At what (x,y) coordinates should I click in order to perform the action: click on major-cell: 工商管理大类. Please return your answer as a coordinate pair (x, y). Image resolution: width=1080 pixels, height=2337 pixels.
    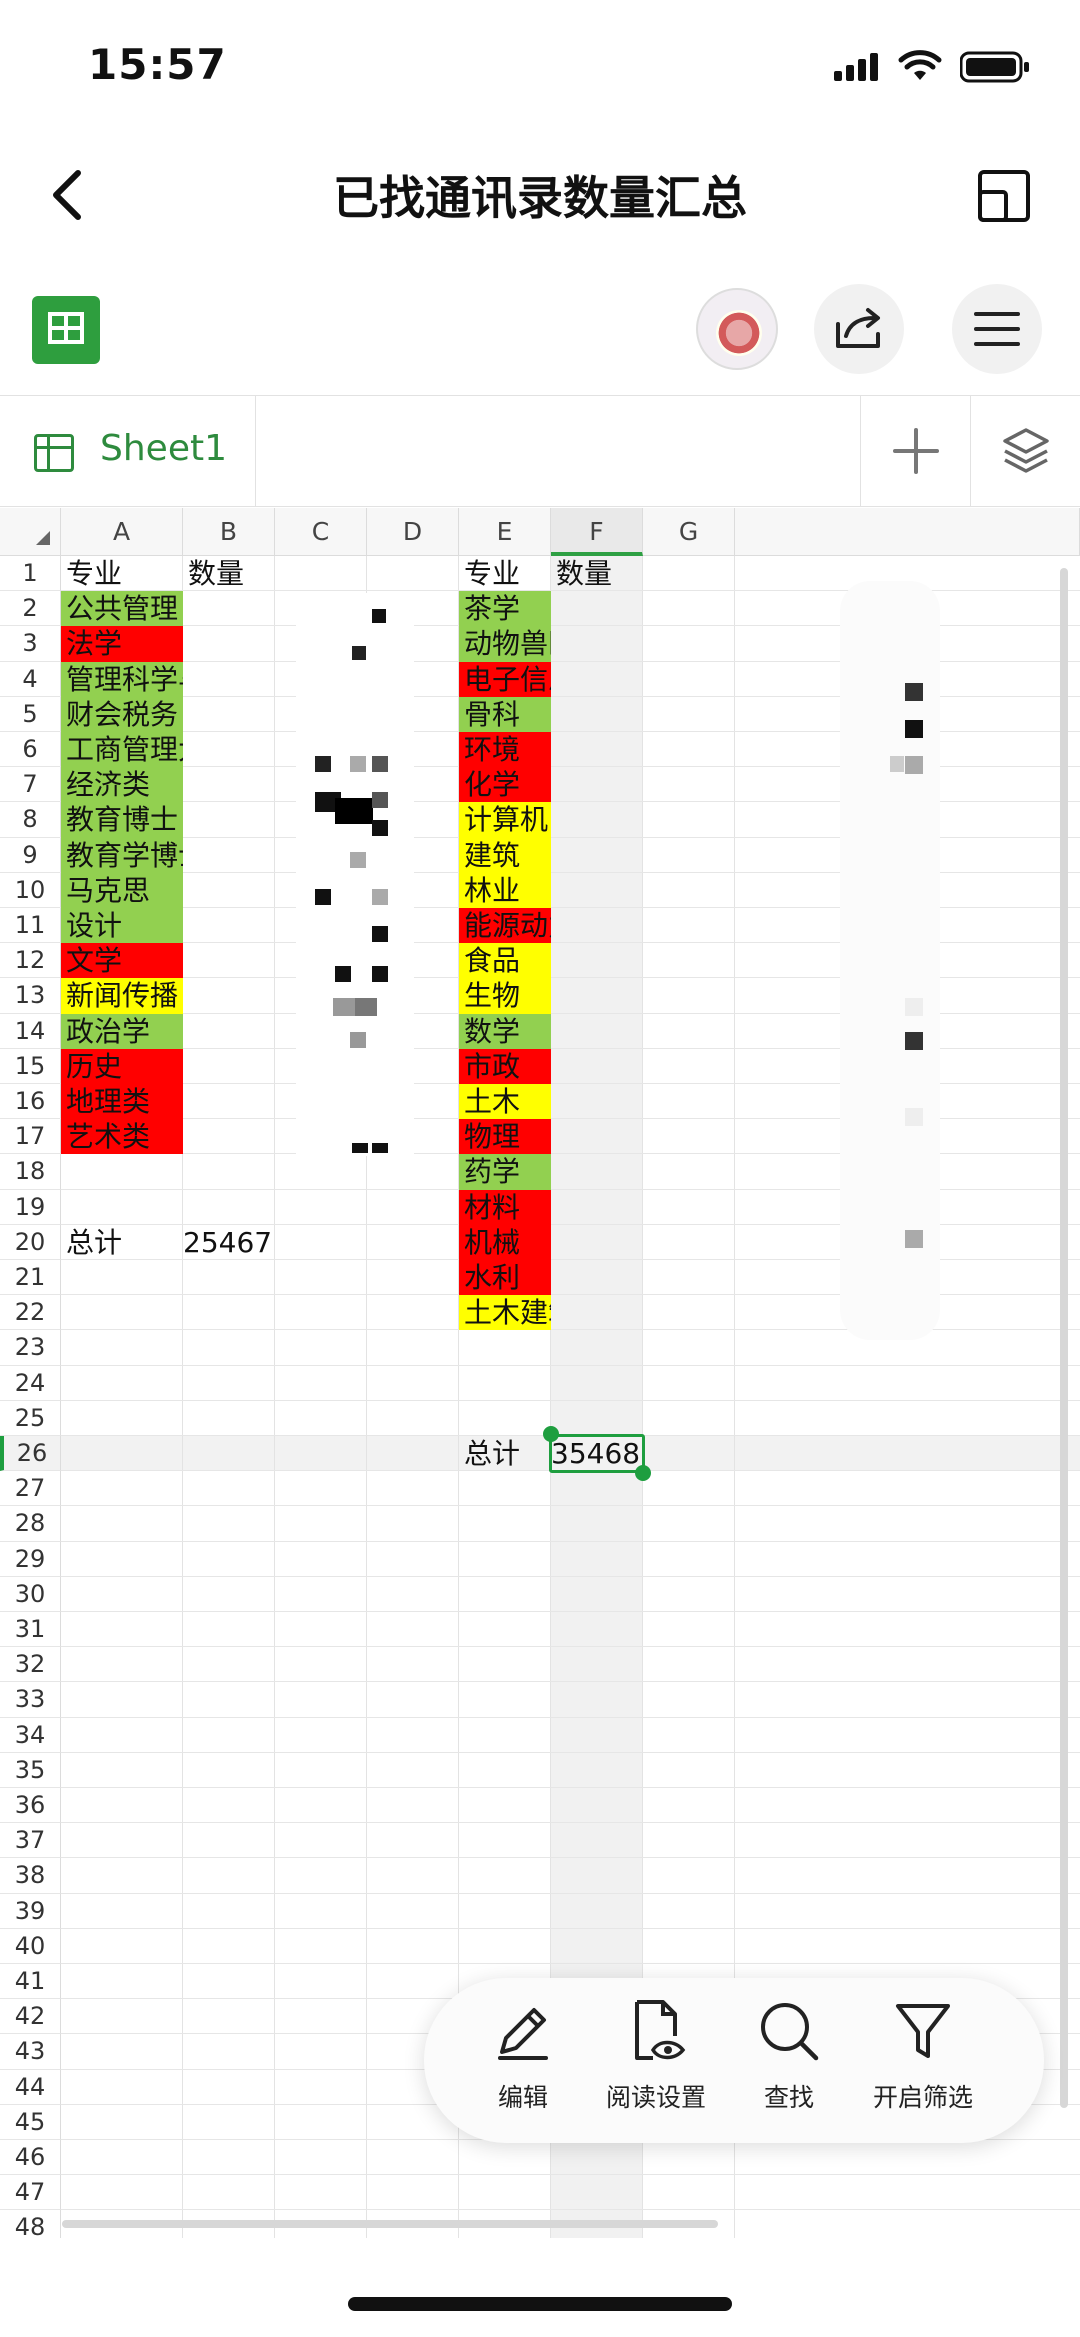
    Looking at the image, I should click on (122, 750).